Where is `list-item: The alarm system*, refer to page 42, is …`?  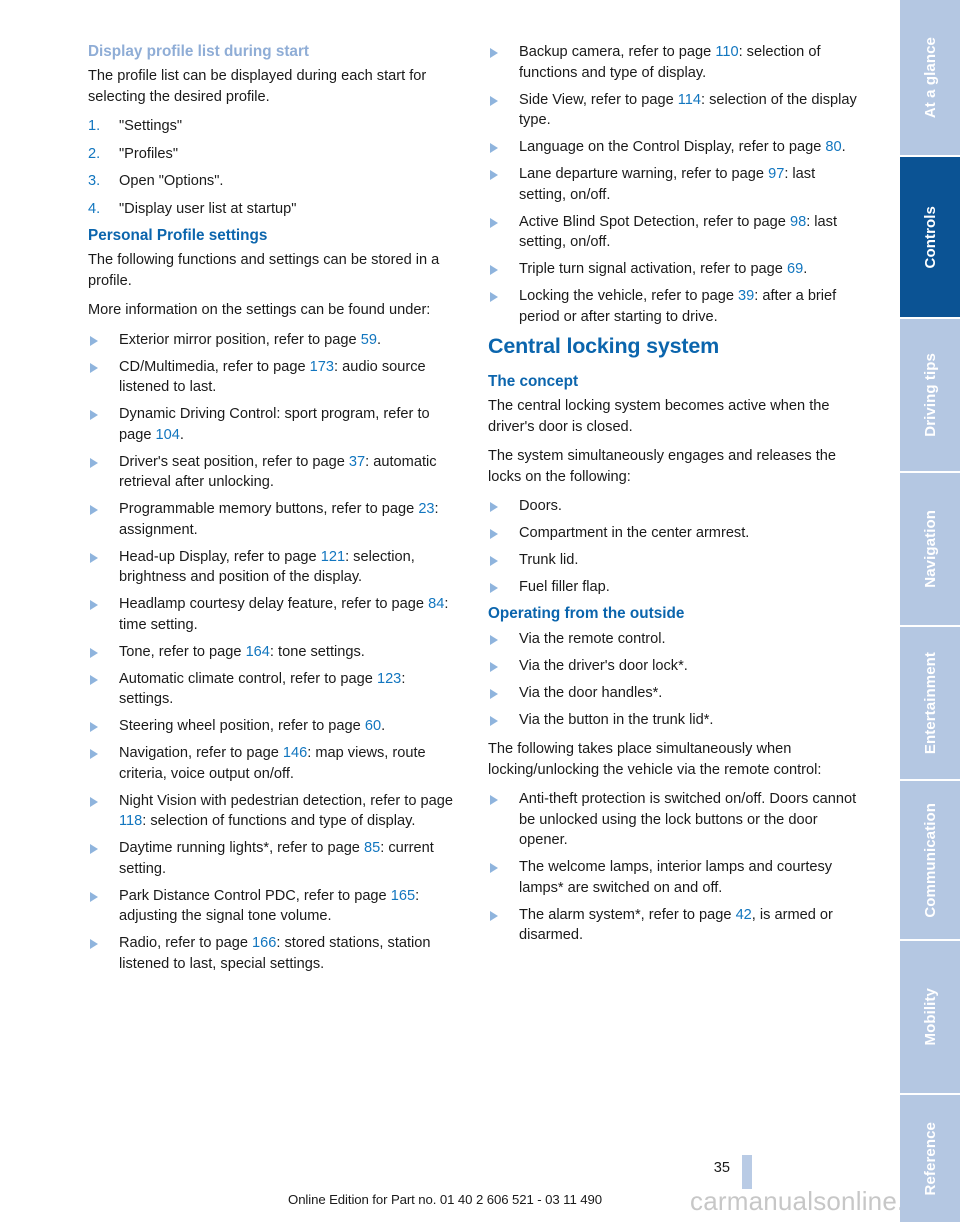
list-item: The alarm system*, refer to page 42, is … is located at coordinates (675, 925).